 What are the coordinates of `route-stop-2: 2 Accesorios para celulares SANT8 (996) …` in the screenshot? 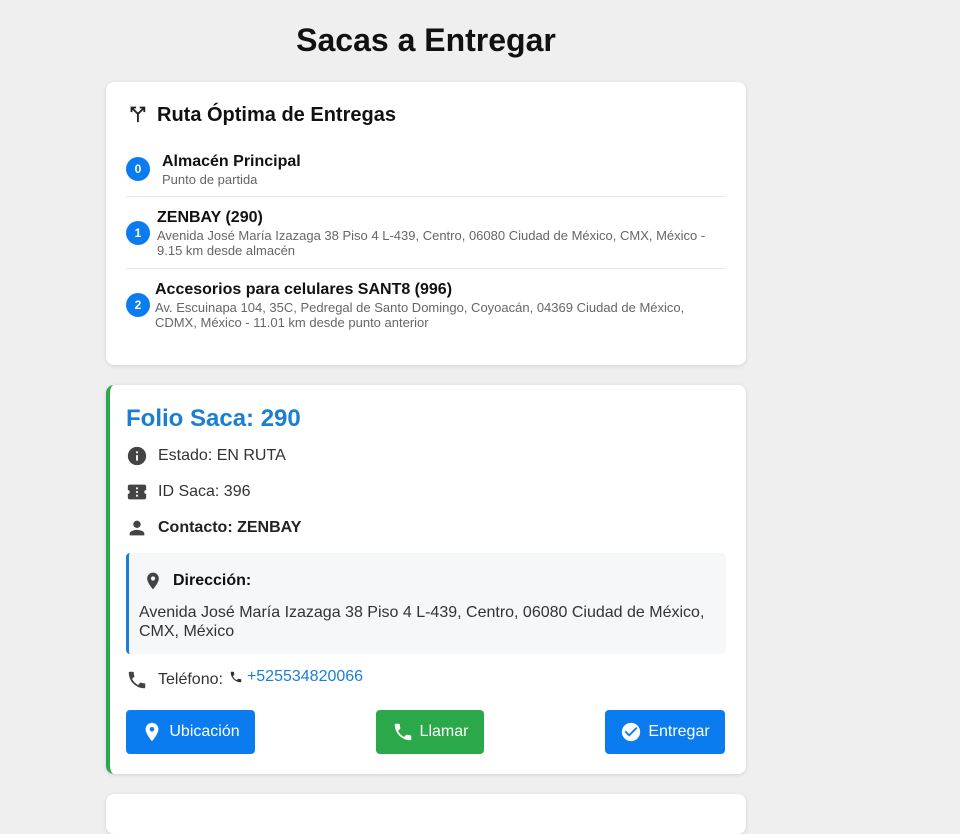 It's located at (426, 305).